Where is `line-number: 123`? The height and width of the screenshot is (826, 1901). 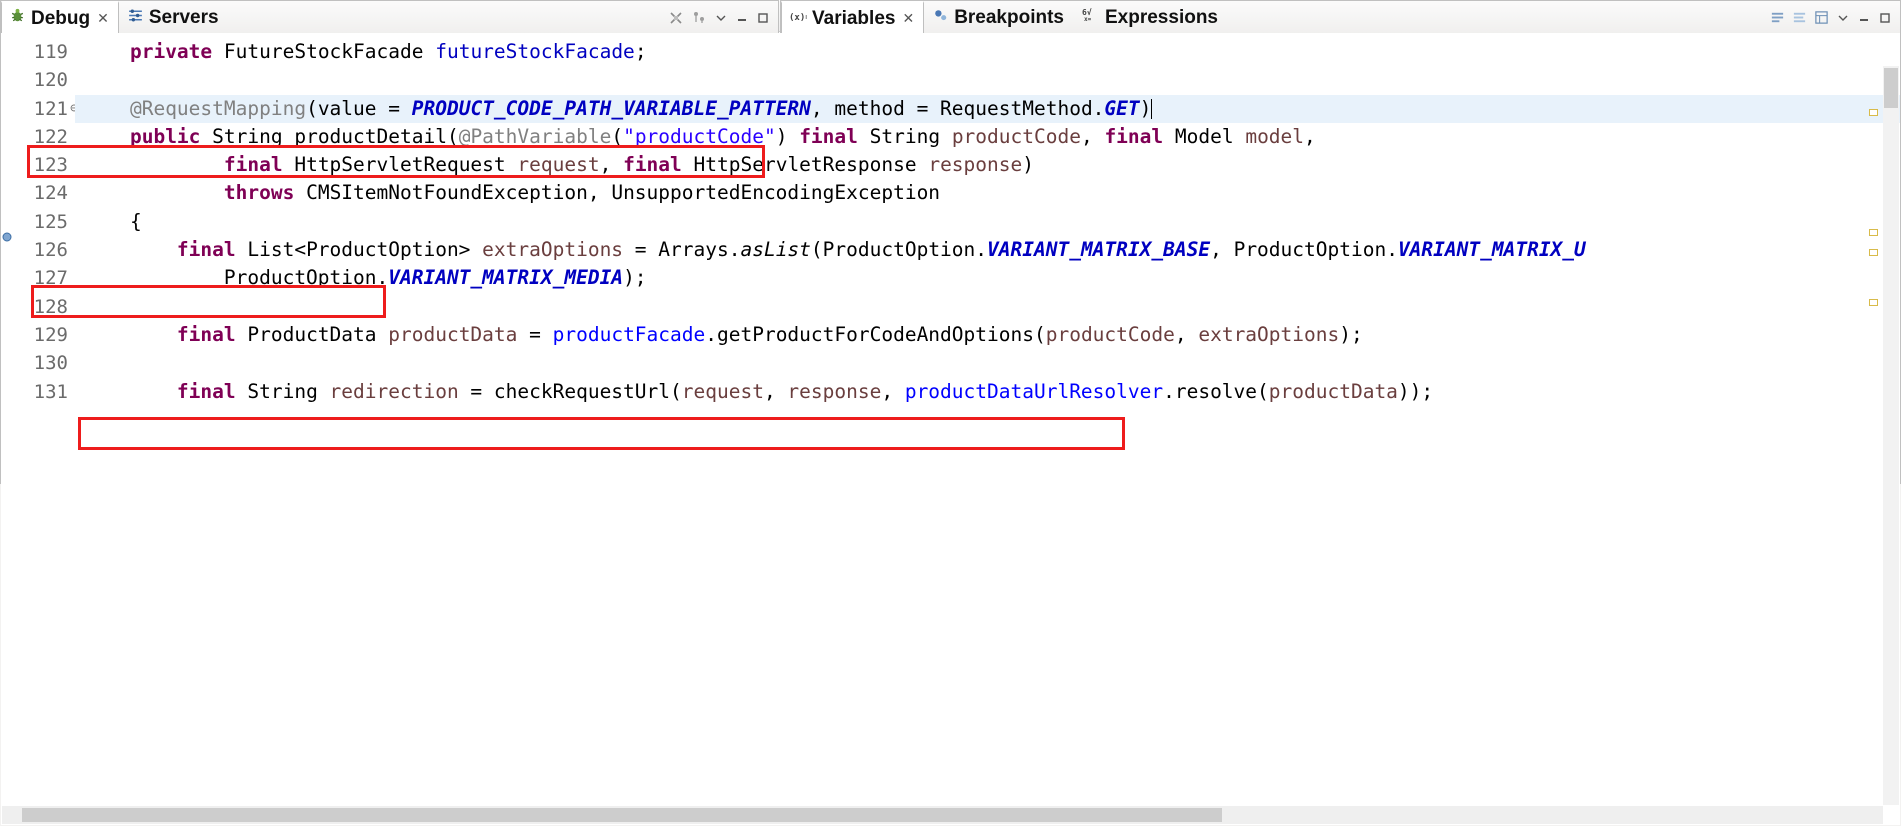
line-number: 123 is located at coordinates (50, 165).